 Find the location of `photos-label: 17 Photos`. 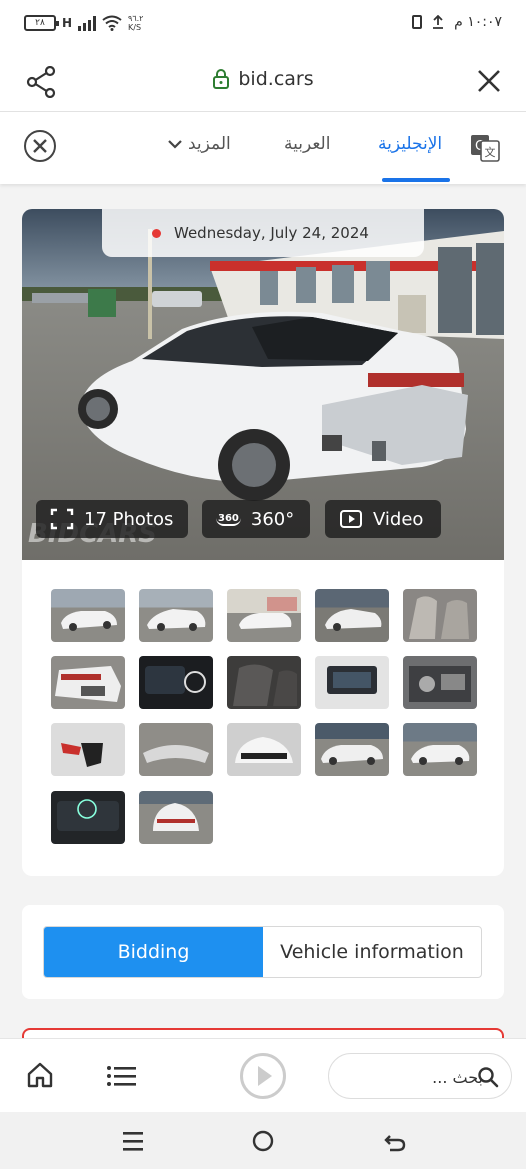

photos-label: 17 Photos is located at coordinates (129, 519).